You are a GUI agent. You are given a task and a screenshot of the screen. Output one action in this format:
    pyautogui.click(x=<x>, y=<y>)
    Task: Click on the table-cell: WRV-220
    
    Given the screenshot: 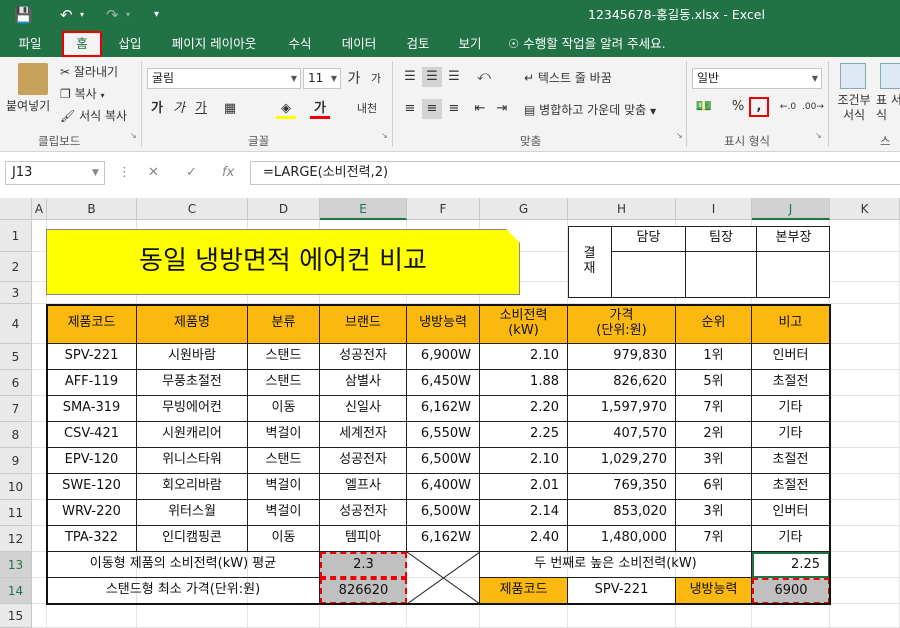 What is the action you would take?
    pyautogui.click(x=92, y=513)
    